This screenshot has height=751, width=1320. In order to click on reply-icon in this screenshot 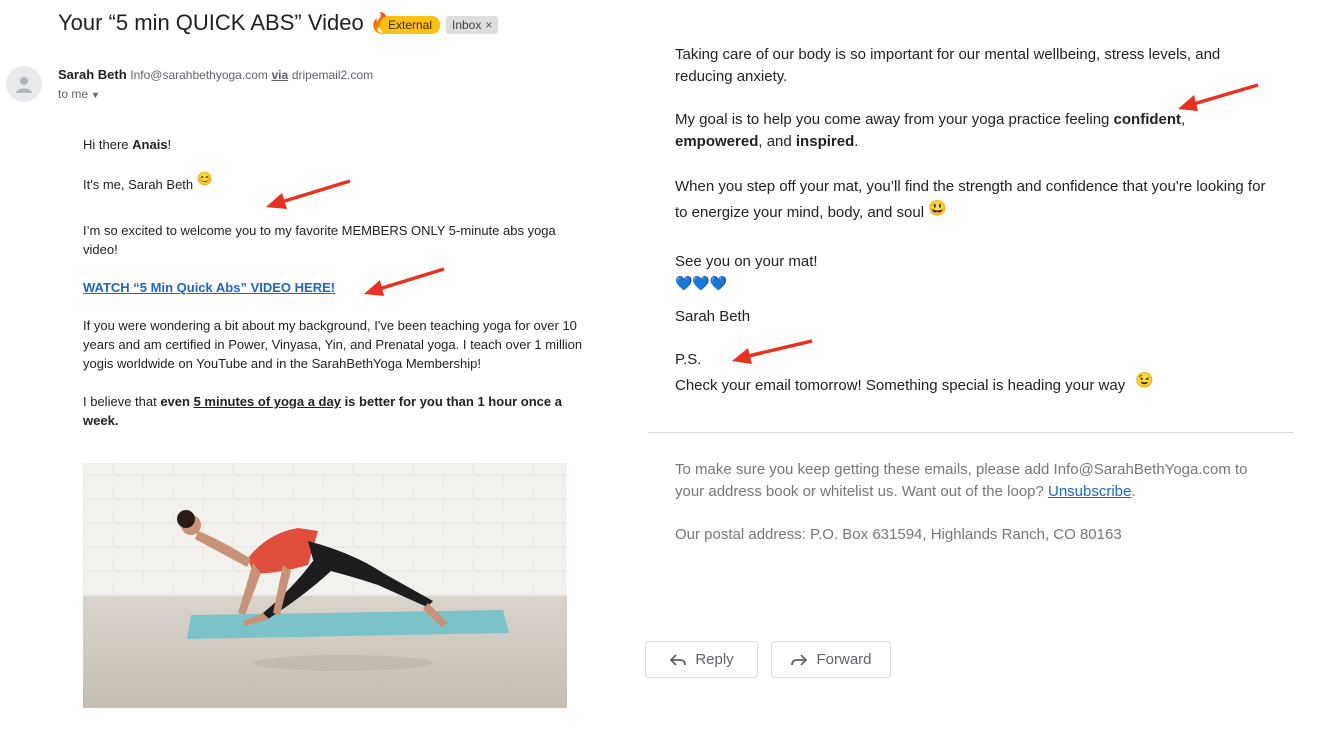, I will do `click(678, 659)`.